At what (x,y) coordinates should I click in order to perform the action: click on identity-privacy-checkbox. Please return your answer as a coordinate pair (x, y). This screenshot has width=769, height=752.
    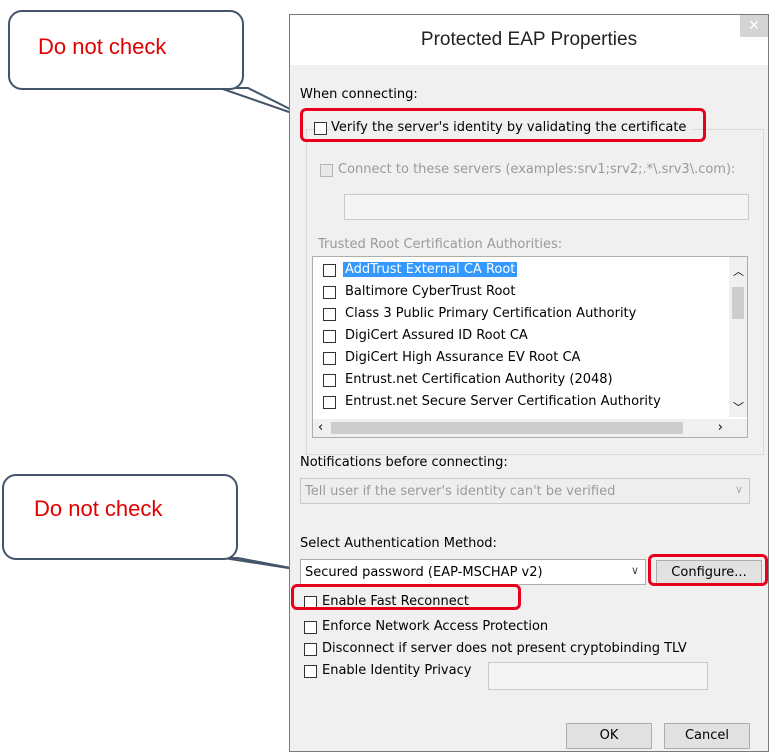
    Looking at the image, I should click on (310, 671).